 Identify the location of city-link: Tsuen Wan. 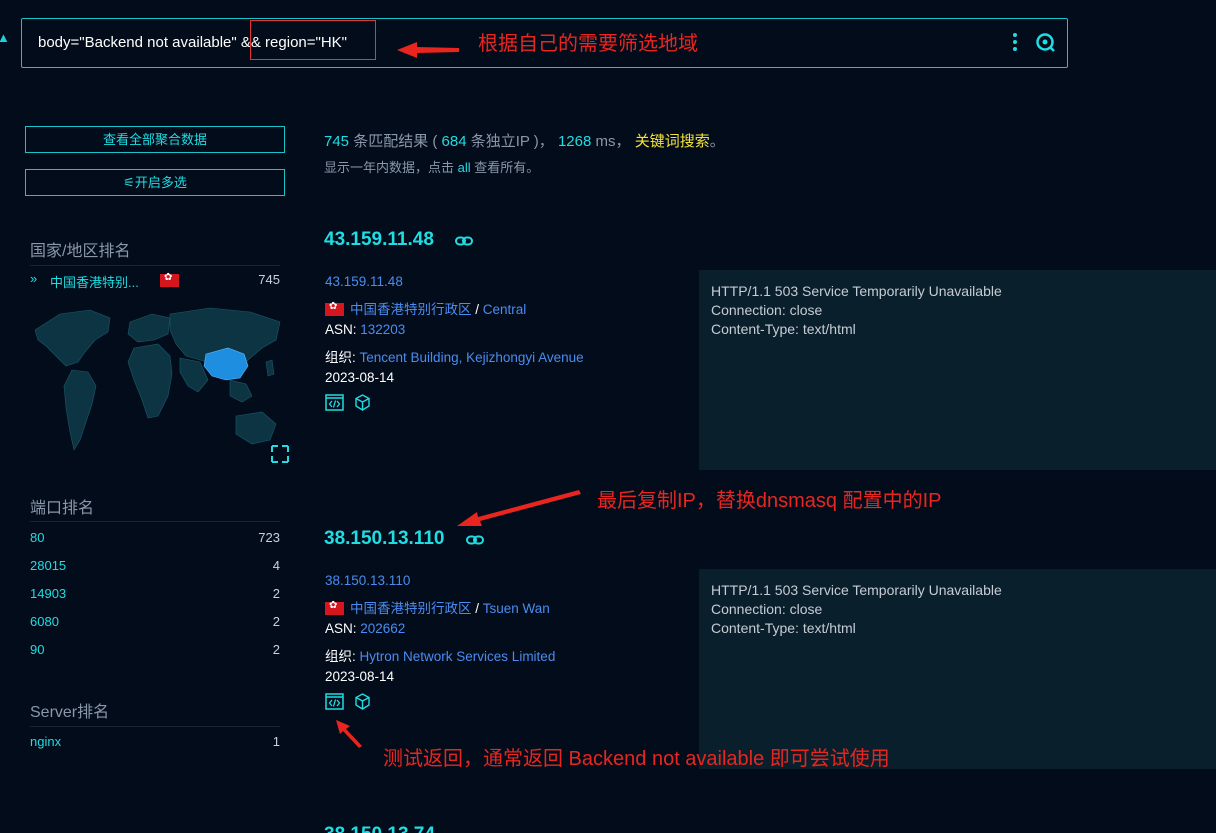
(516, 608).